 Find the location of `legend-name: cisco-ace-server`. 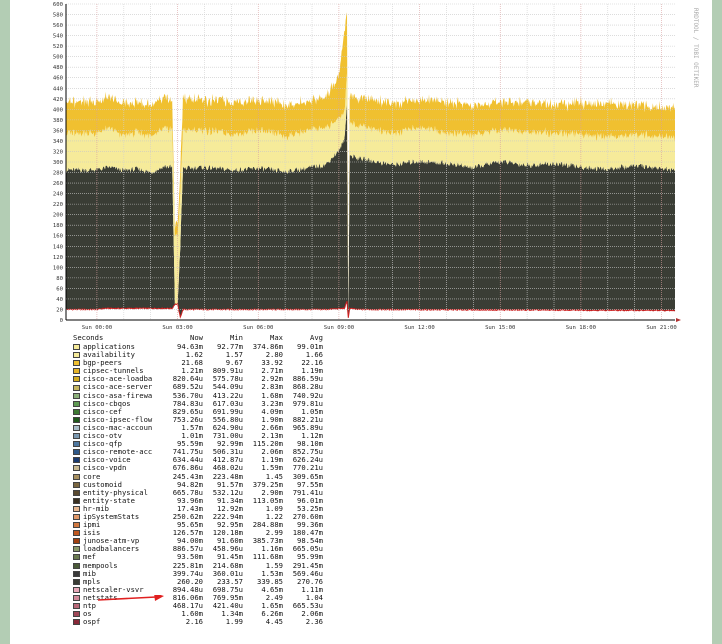

legend-name: cisco-ace-server is located at coordinates (118, 387).